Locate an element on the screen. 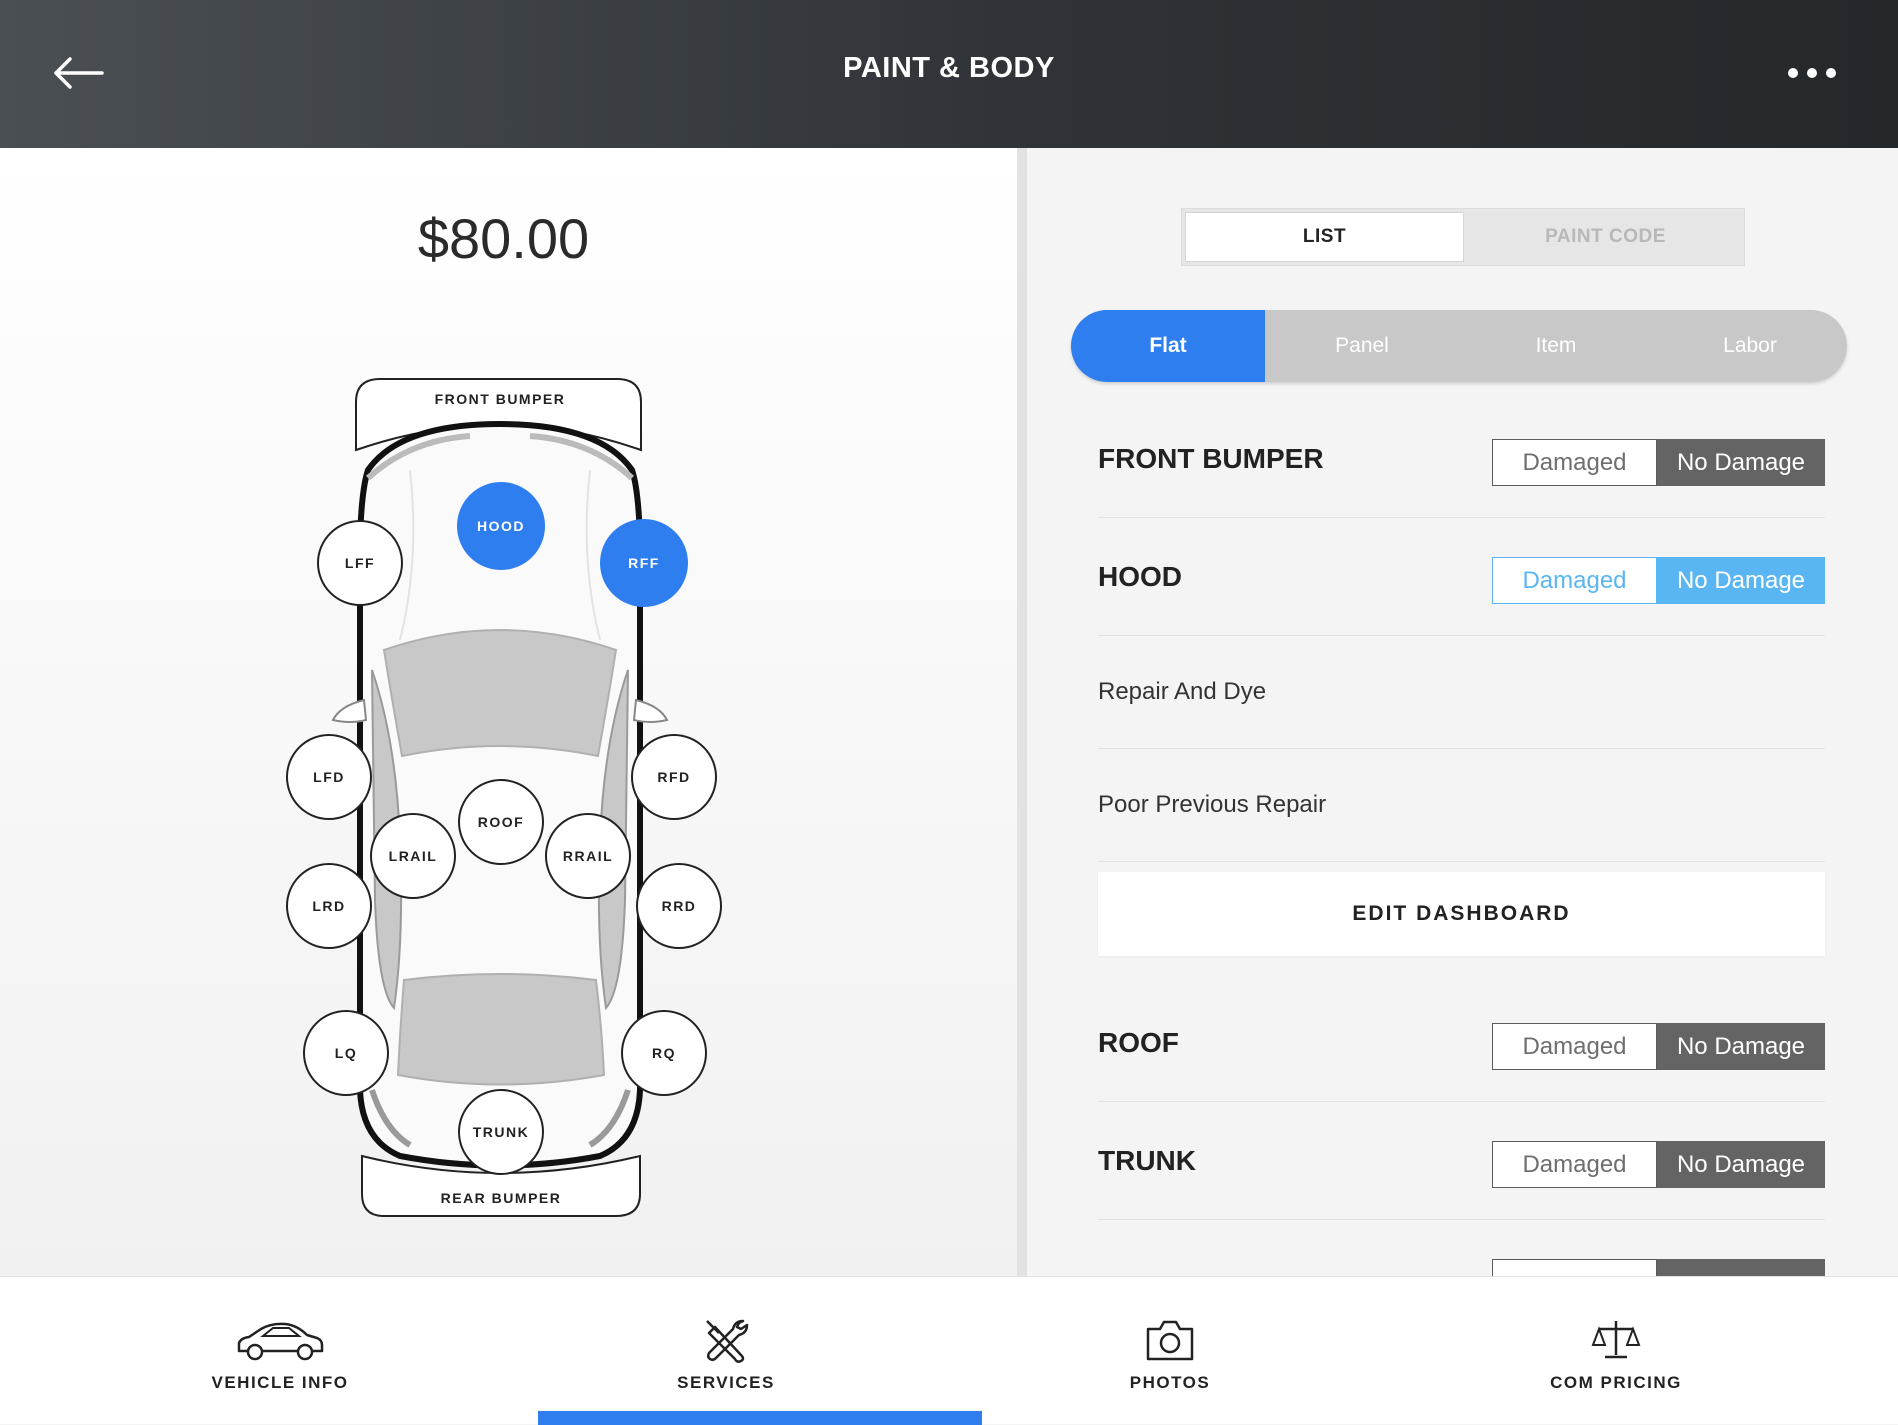 The width and height of the screenshot is (1898, 1425). row-label: HOOD is located at coordinates (1140, 576).